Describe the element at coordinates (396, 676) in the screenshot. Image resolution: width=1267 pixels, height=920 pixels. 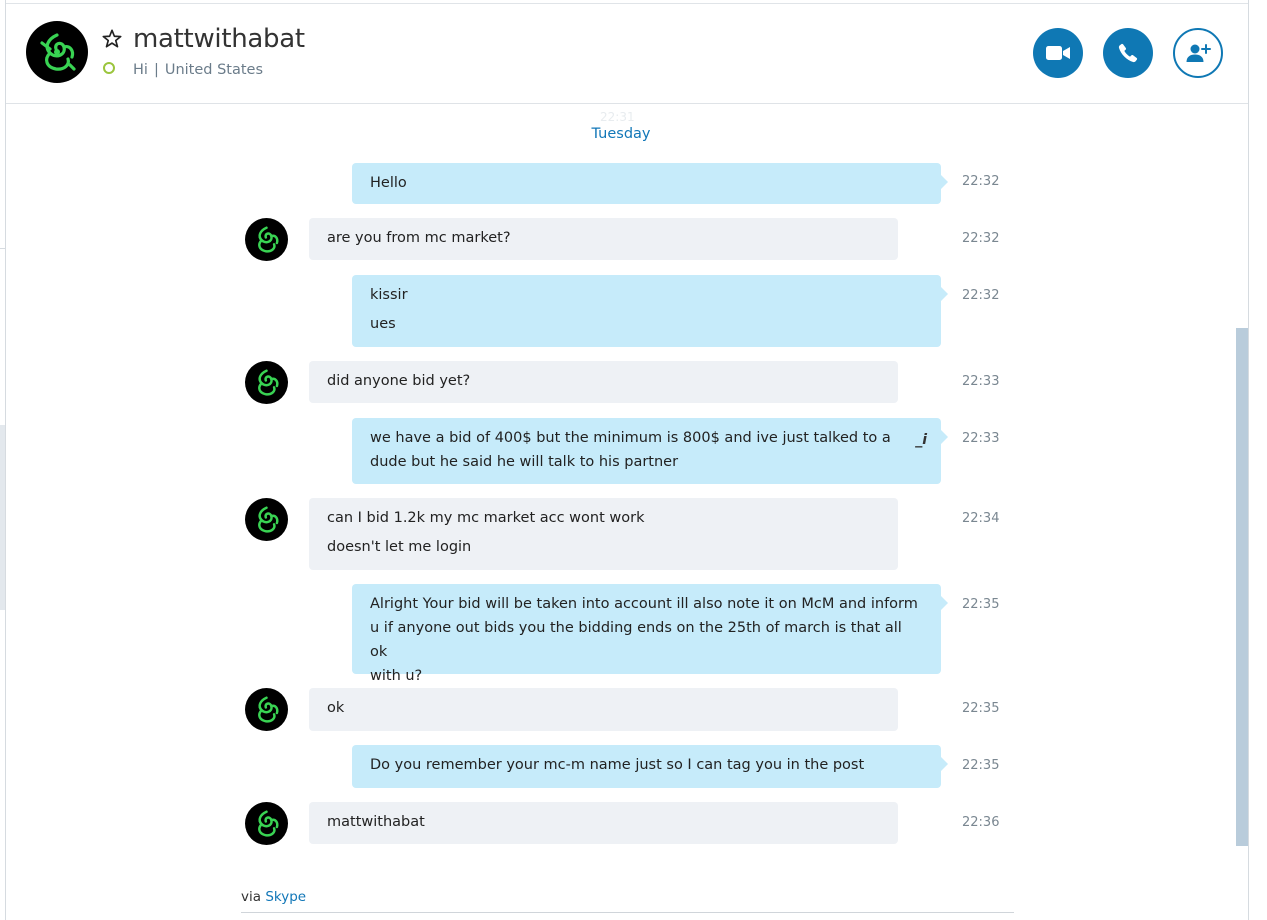
I see `message-text: with u?` at that location.